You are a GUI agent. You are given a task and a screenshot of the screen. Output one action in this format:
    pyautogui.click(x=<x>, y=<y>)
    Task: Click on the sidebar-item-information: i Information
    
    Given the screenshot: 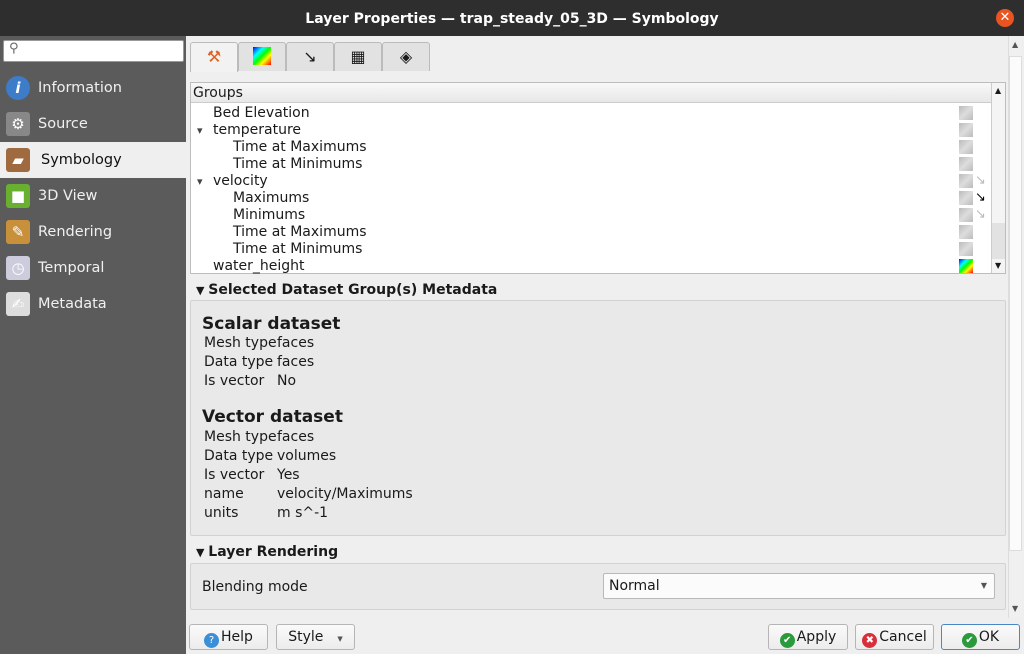 What is the action you would take?
    pyautogui.click(x=93, y=88)
    